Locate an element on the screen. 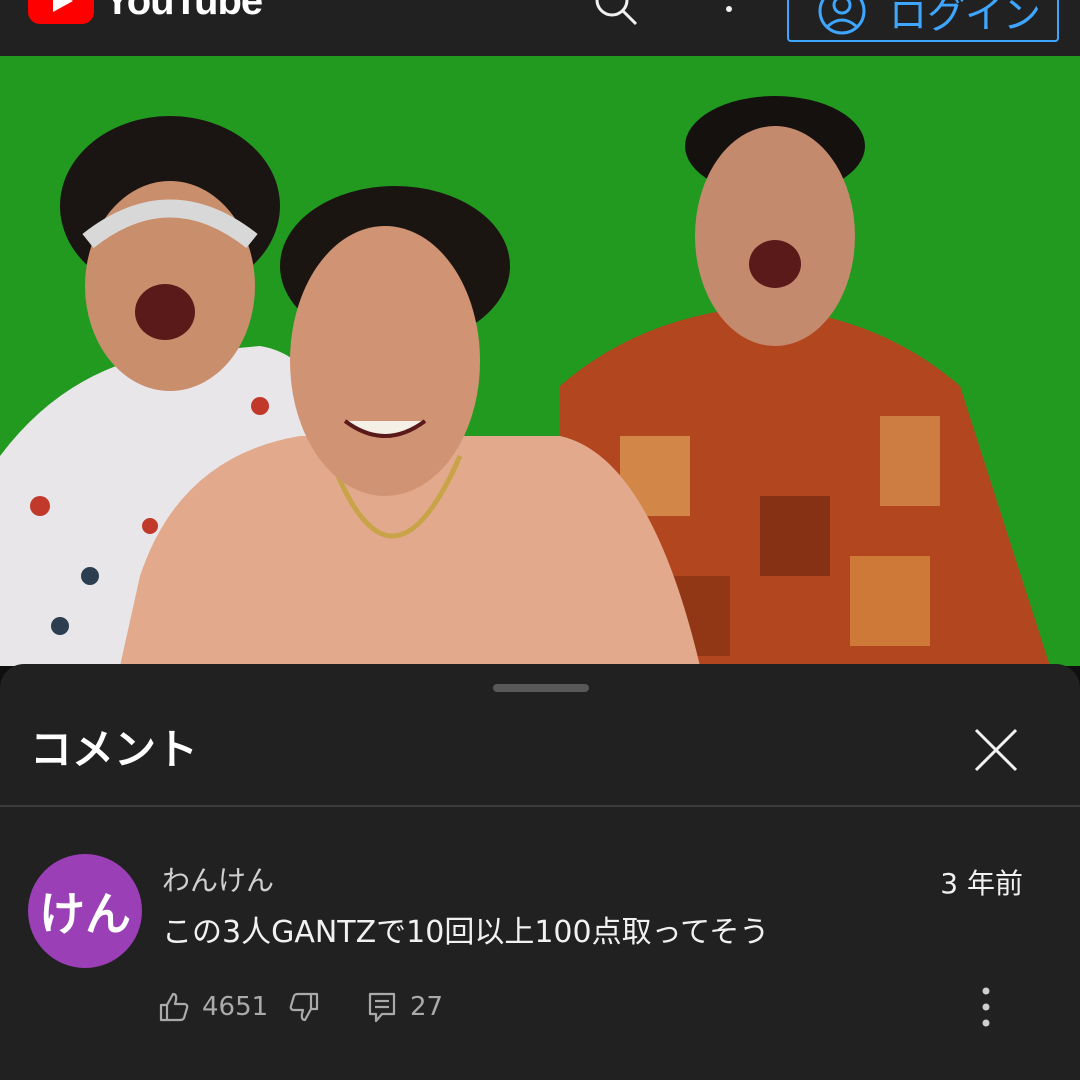  comment-author: わんけん is located at coordinates (218, 879).